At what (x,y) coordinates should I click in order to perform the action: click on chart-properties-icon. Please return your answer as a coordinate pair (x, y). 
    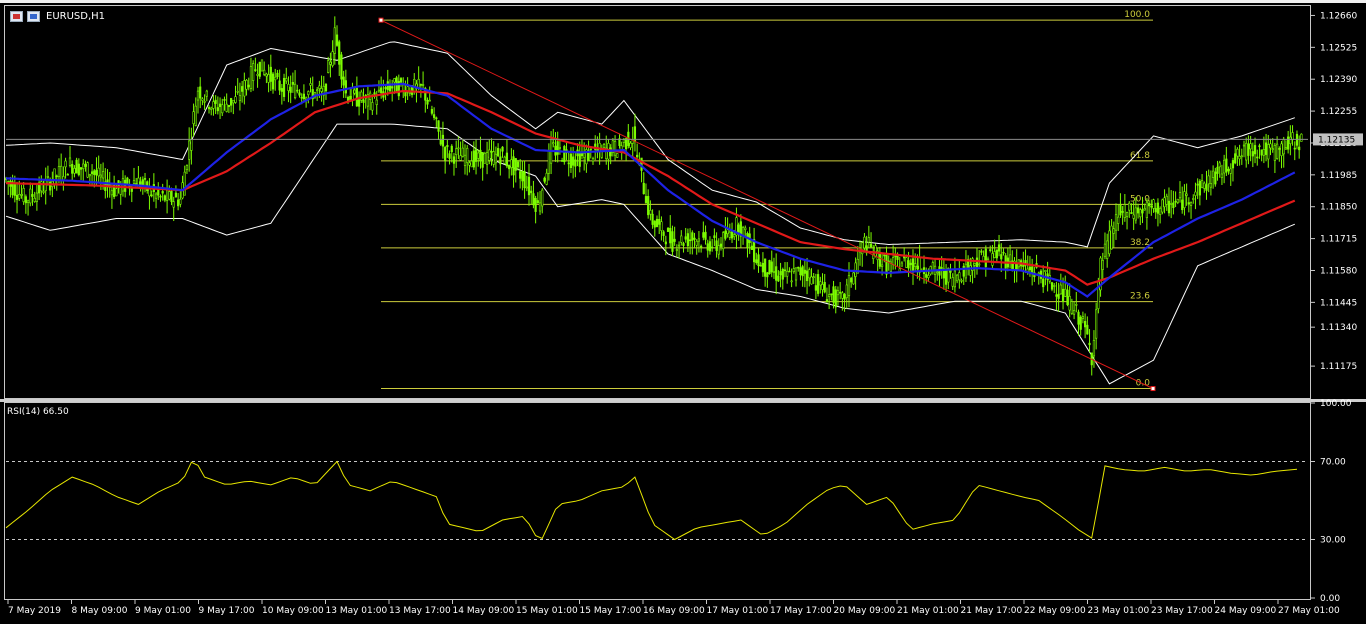
    Looking at the image, I should click on (33, 16).